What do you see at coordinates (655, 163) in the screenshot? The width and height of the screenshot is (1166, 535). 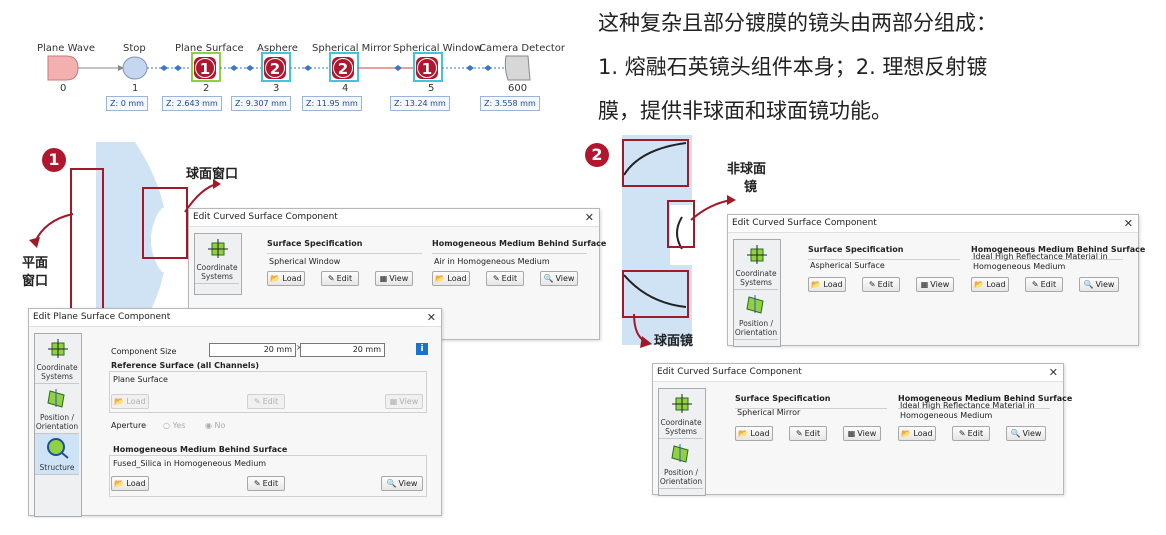 I see `aspheric-top-highlight` at bounding box center [655, 163].